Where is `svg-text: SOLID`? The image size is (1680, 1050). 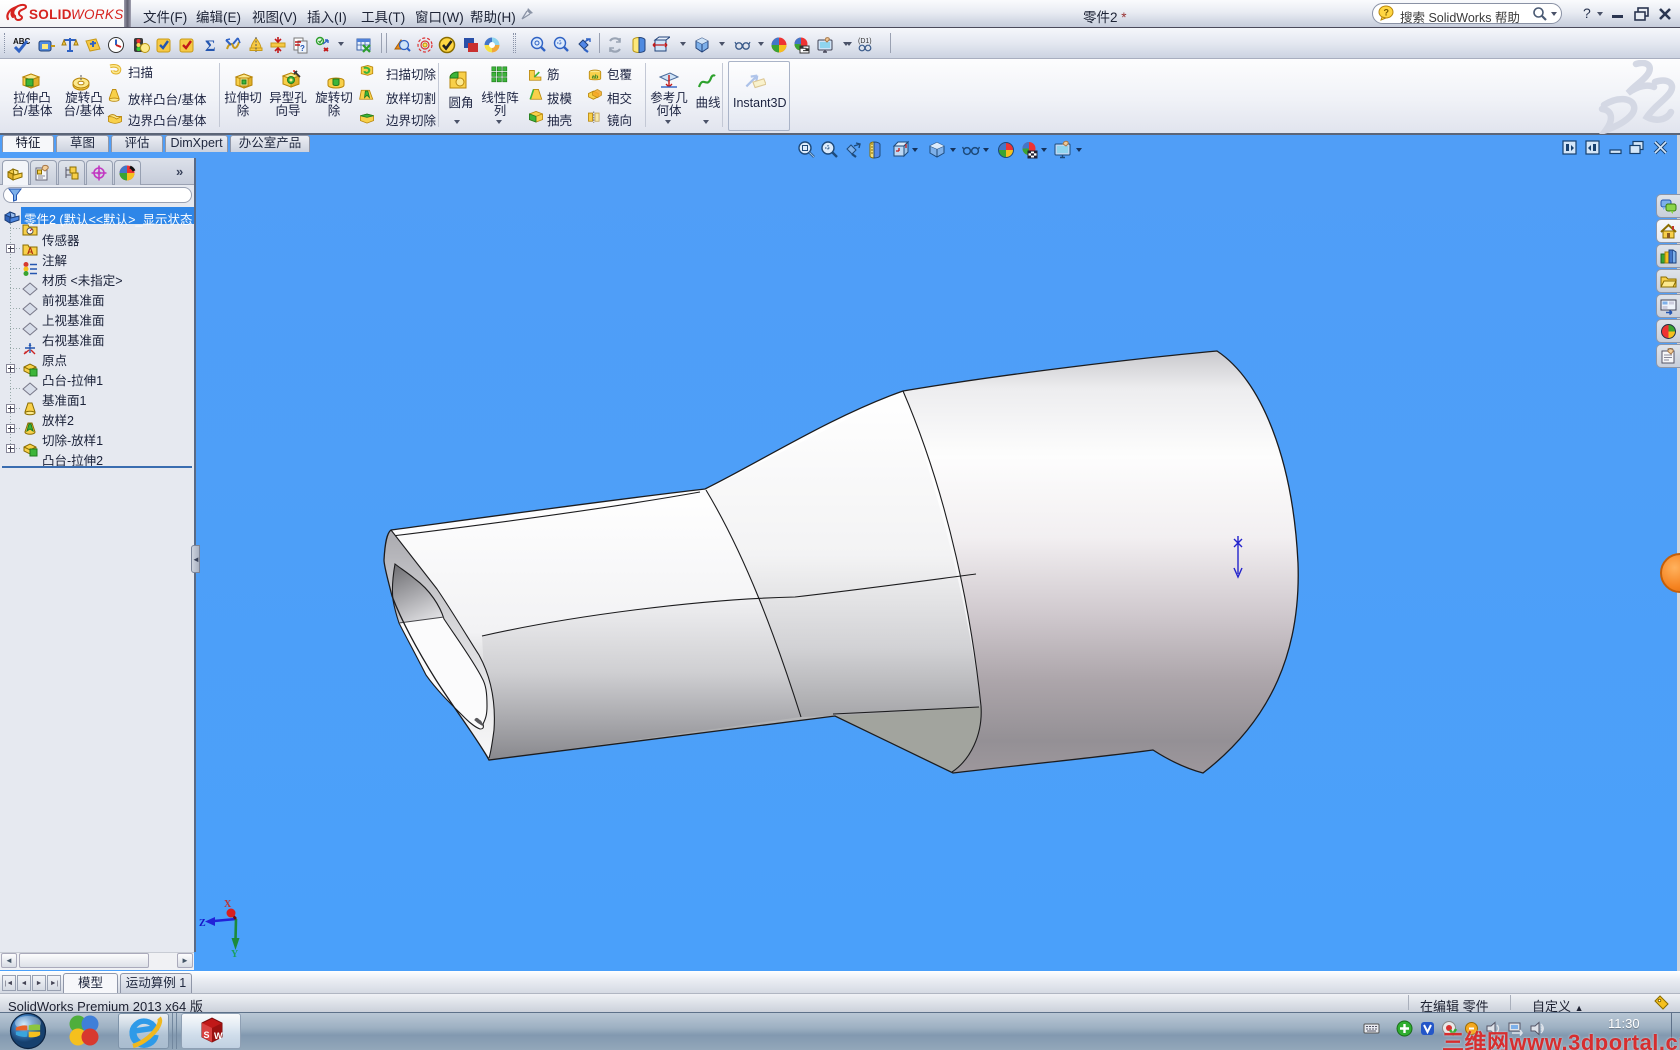
svg-text: SOLID is located at coordinates (50, 14).